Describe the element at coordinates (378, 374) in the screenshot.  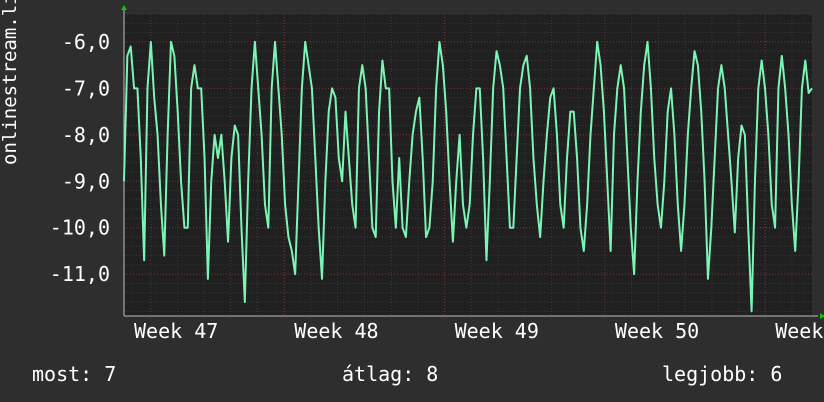
I see `average-label: átlag:` at that location.